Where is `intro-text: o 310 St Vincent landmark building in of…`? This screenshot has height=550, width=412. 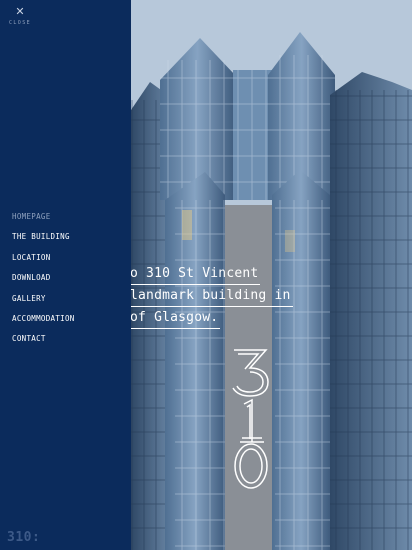
intro-text: o 310 St Vincent landmark building in of… is located at coordinates (260, 296).